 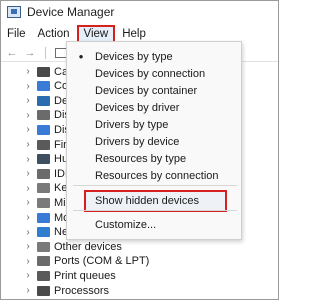 I want to click on tree-item: › Dell, so click(x=37, y=100).